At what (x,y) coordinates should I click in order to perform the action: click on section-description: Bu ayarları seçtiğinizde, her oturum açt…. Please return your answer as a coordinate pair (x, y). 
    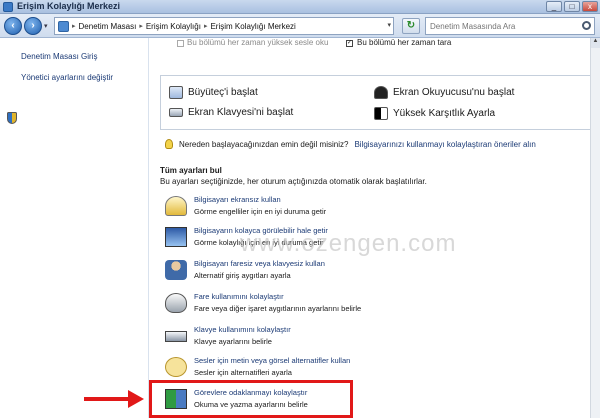
    Looking at the image, I should click on (293, 181).